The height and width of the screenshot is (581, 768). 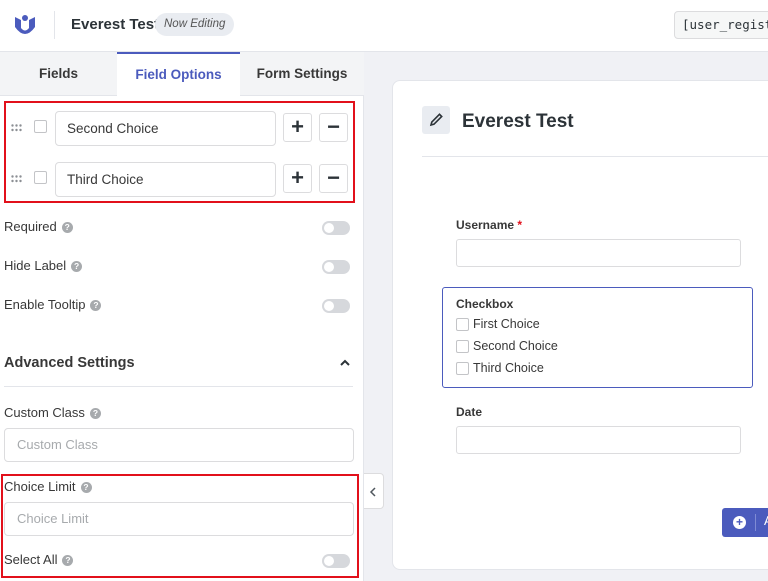 I want to click on username-label: Username *, so click(x=489, y=225).